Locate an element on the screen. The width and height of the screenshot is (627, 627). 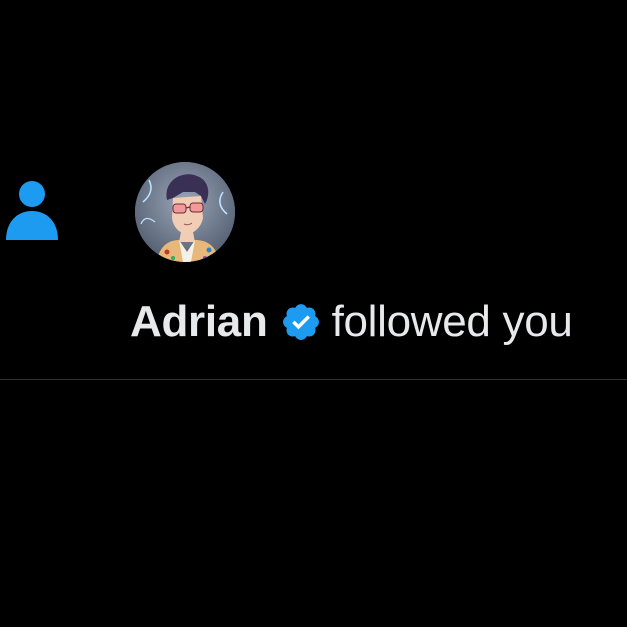
verified-badge-icon is located at coordinates (301, 322).